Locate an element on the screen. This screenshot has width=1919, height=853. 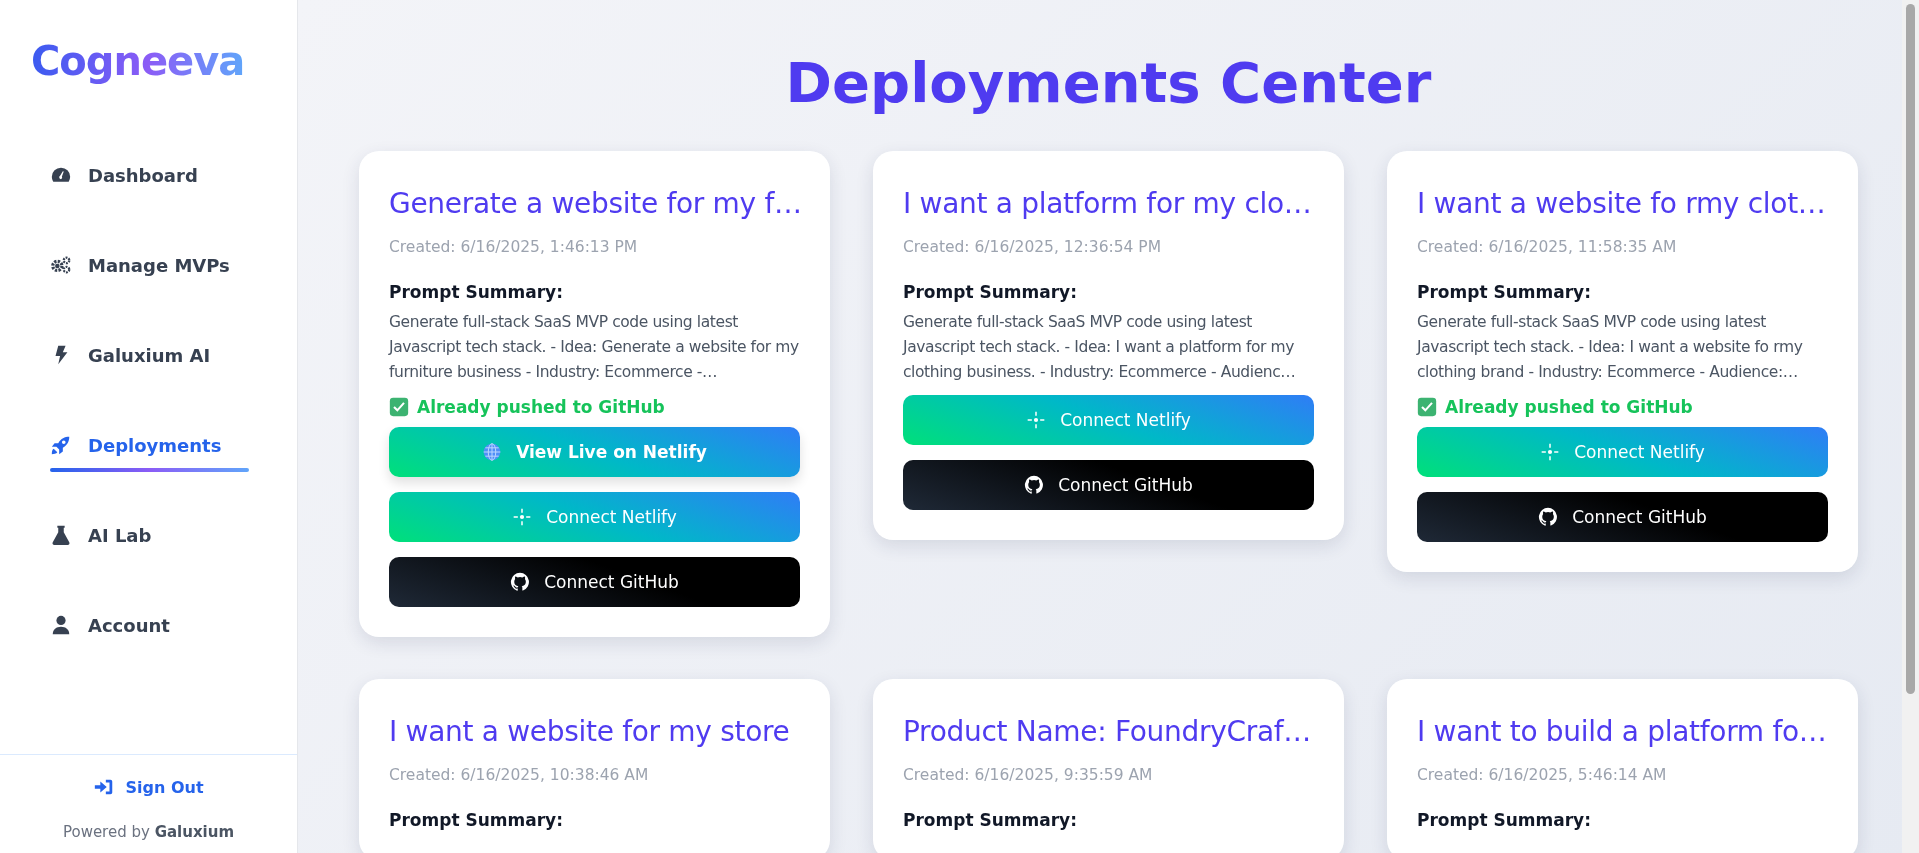
scrollbar-thumb is located at coordinates (1910, 349).